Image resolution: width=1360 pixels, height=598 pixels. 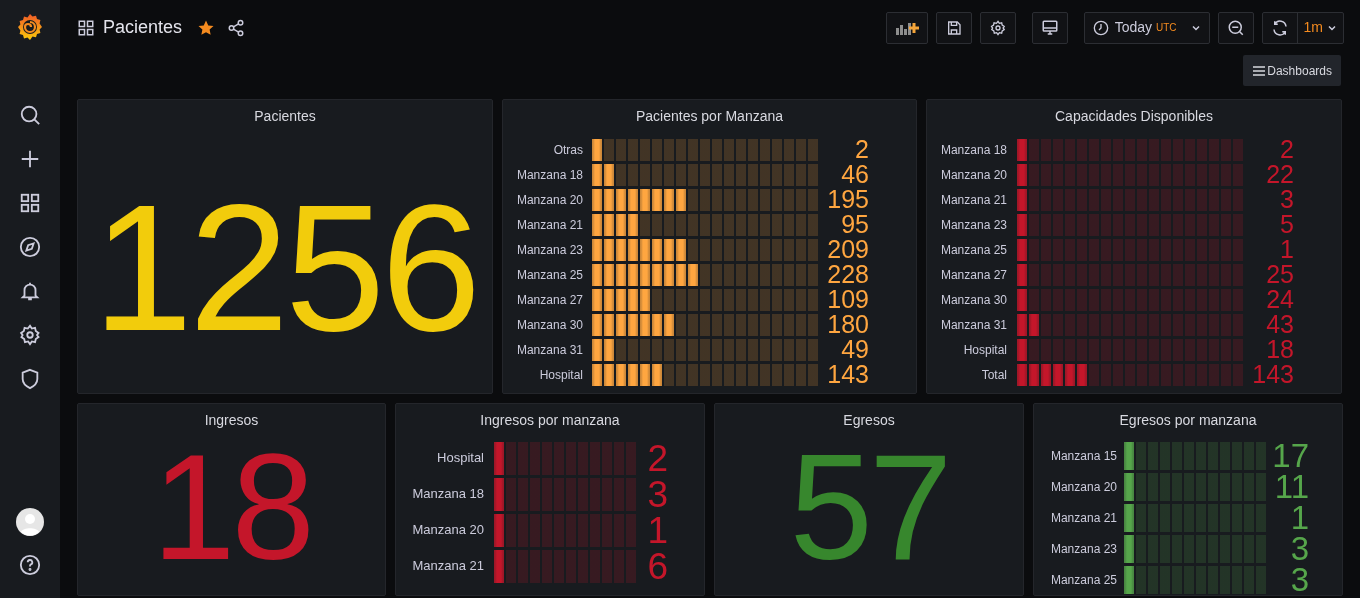 I want to click on stat-value: 18, so click(x=231, y=507).